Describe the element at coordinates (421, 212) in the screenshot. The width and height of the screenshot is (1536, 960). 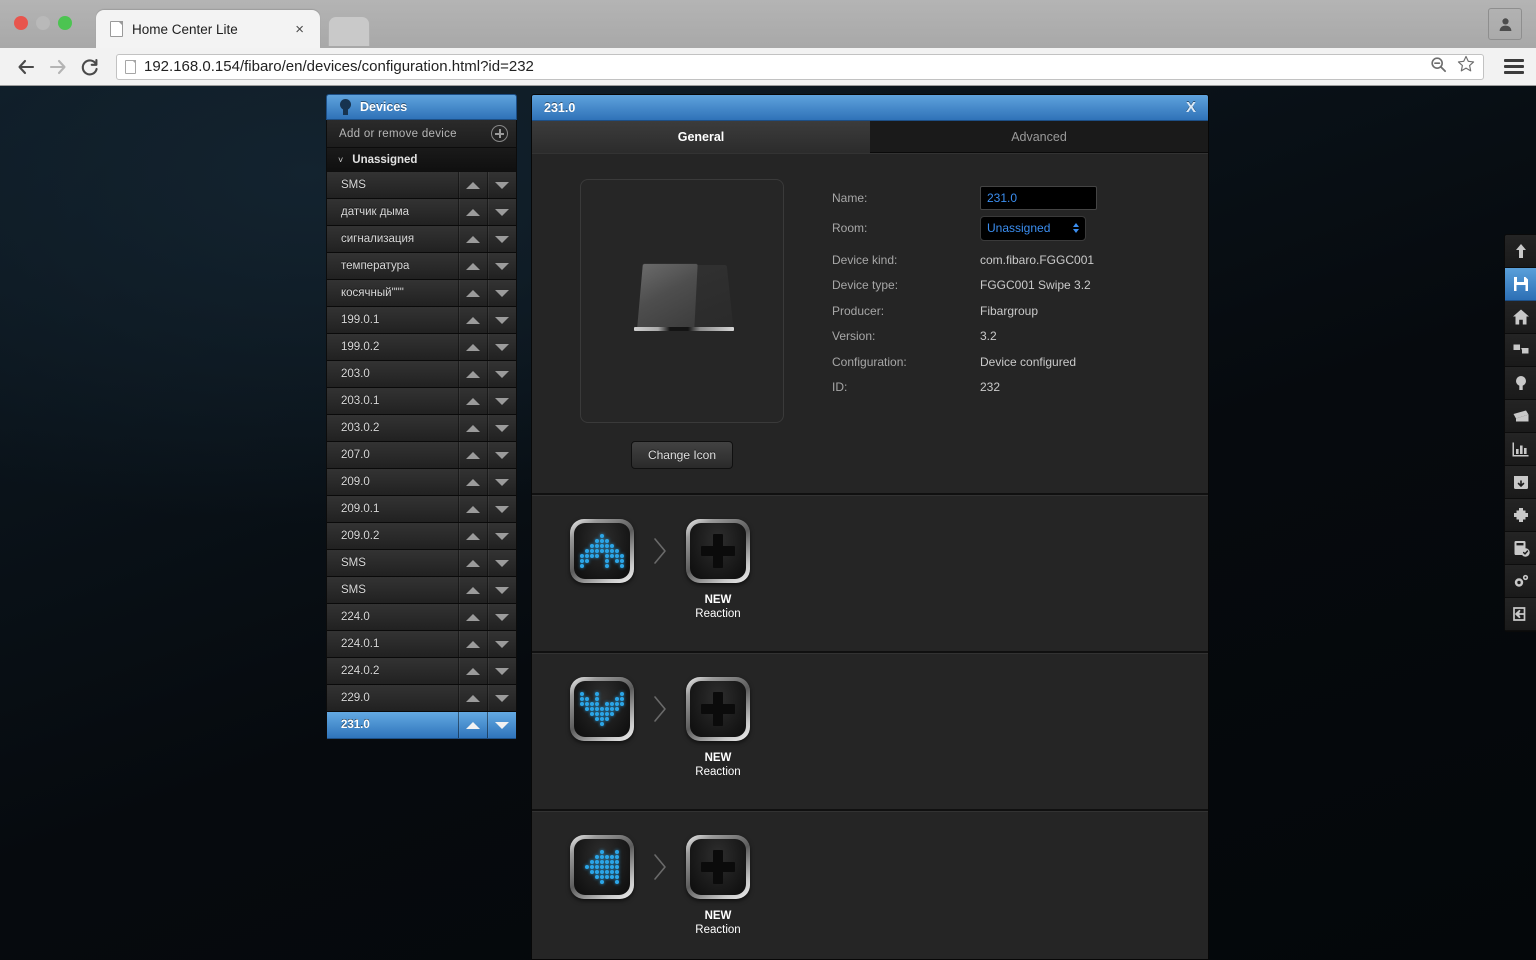
I see `device-list-item: датчик дыма` at that location.